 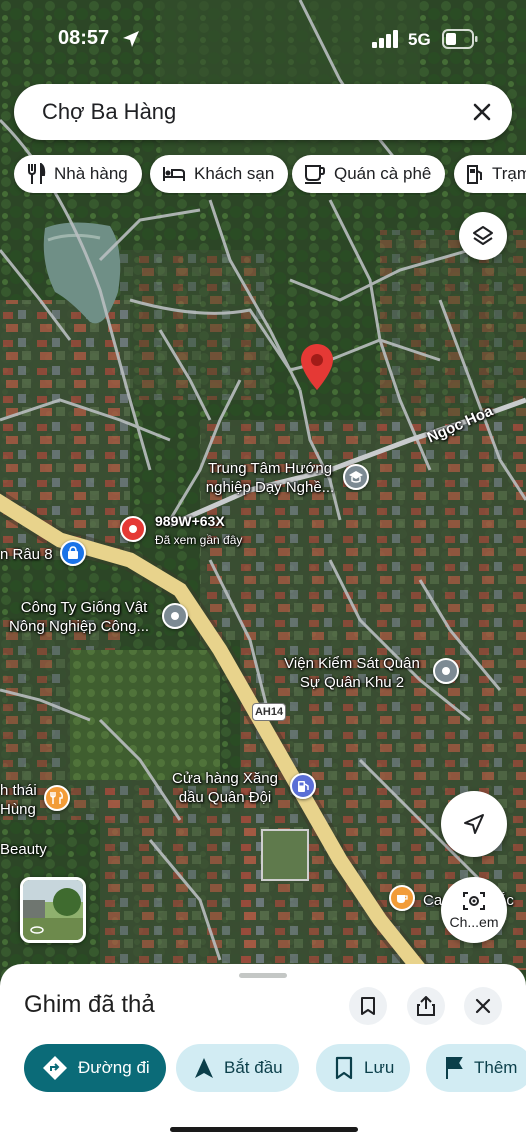 What do you see at coordinates (496, 1067) in the screenshot?
I see `more-label: Thêm` at bounding box center [496, 1067].